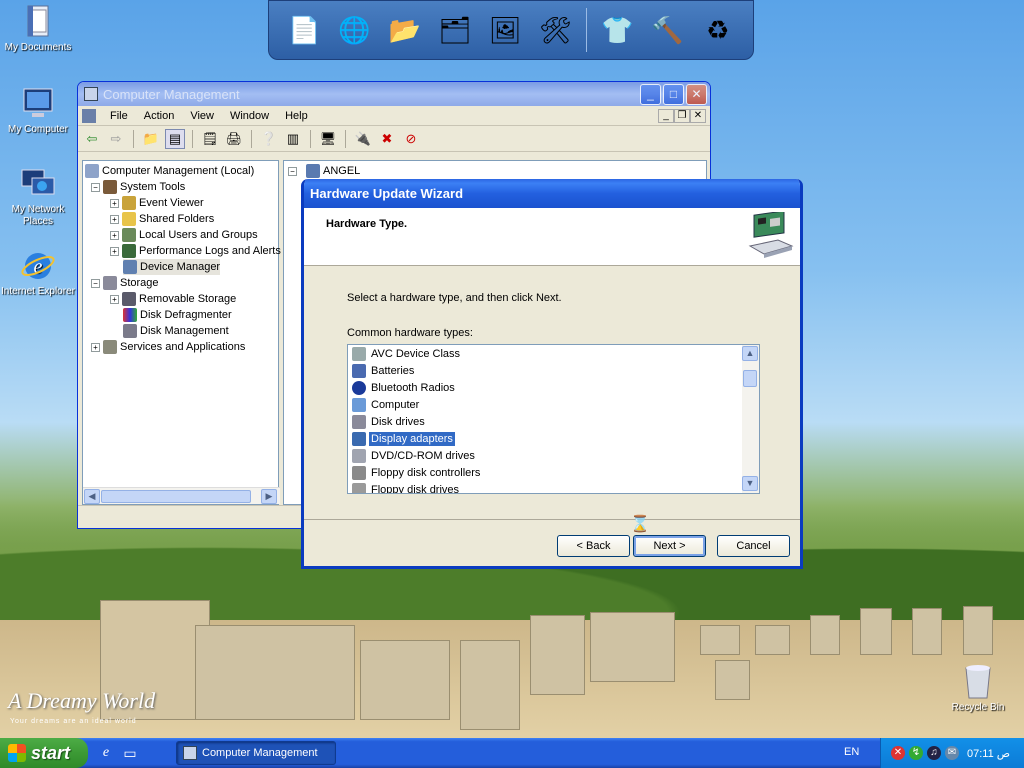  Describe the element at coordinates (978, 686) in the screenshot. I see `desktop-icon-recycle-bin: Recycle Bin` at that location.